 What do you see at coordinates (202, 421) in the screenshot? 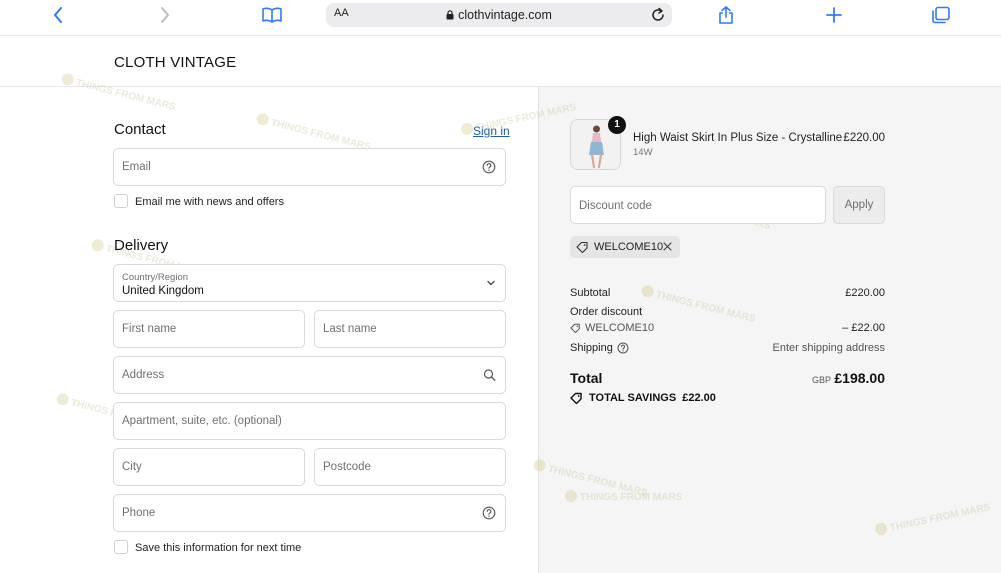
I see `apartment-placeholder: Apartment, suite, etc. (optional)` at bounding box center [202, 421].